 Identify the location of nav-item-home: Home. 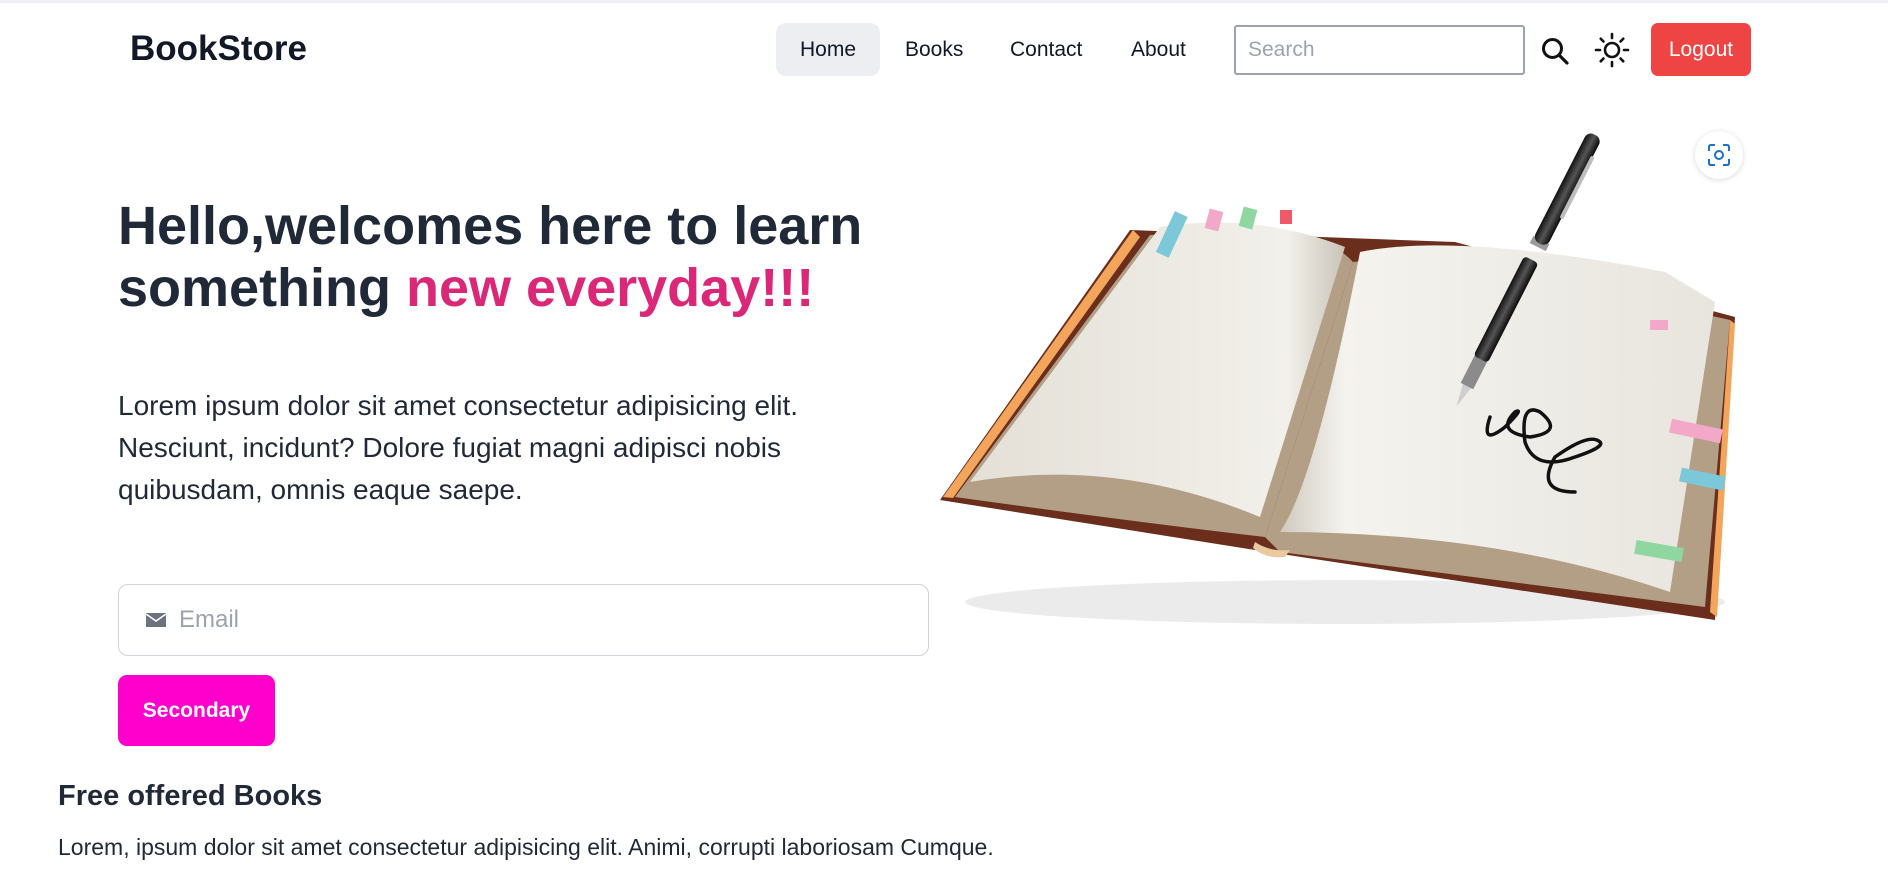
(828, 49).